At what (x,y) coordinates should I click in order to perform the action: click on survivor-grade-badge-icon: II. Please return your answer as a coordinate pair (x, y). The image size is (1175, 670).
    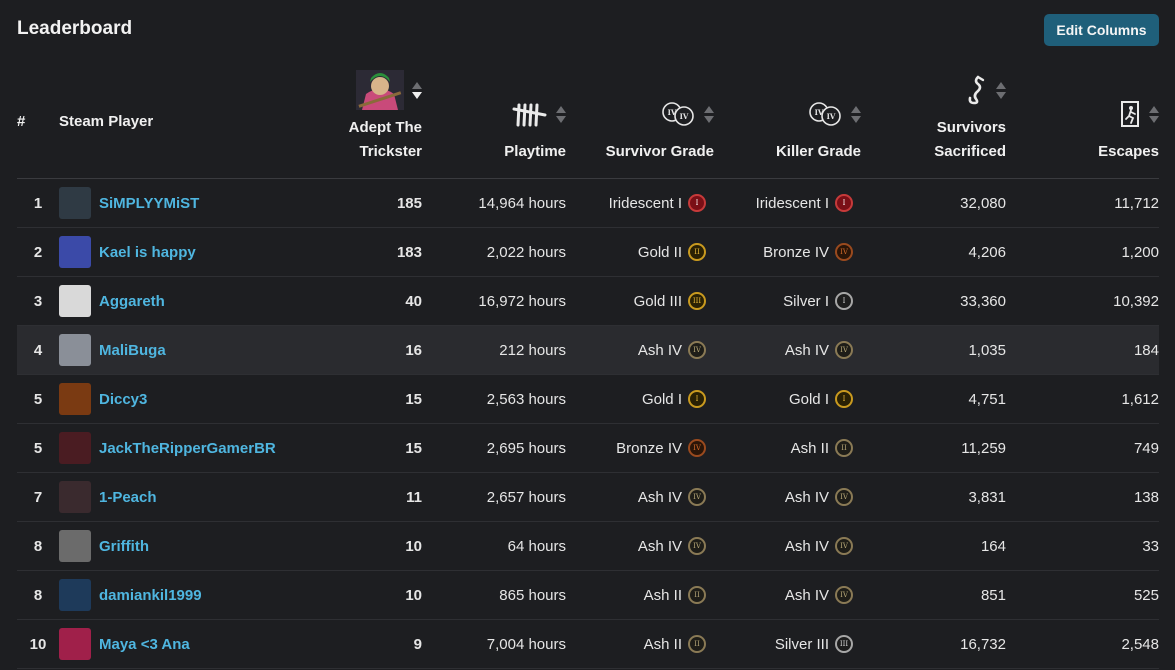
    Looking at the image, I should click on (697, 252).